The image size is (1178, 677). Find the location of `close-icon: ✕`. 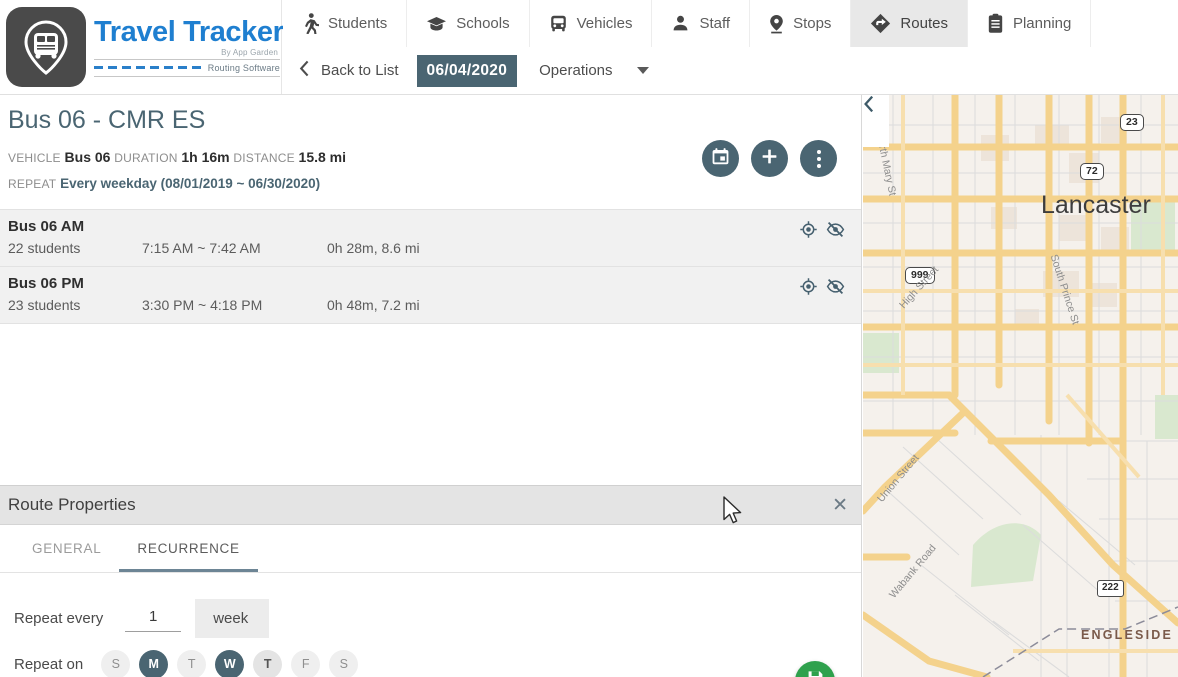

close-icon: ✕ is located at coordinates (840, 505).